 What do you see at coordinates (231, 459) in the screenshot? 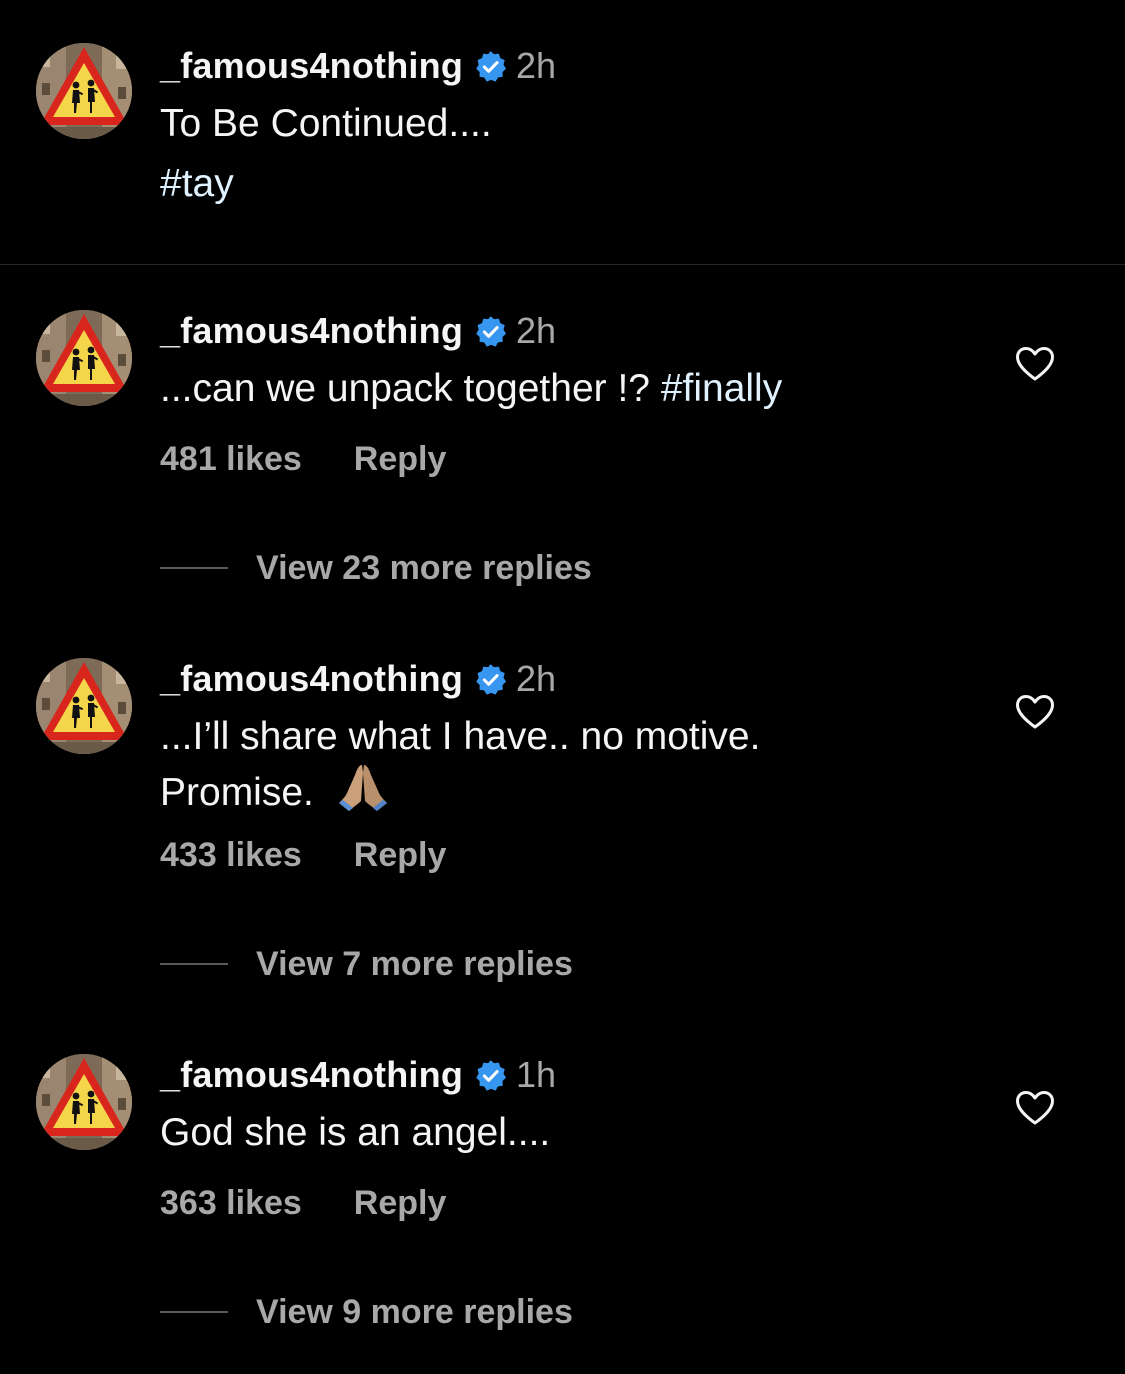
I see `likes-count: 481 likes` at bounding box center [231, 459].